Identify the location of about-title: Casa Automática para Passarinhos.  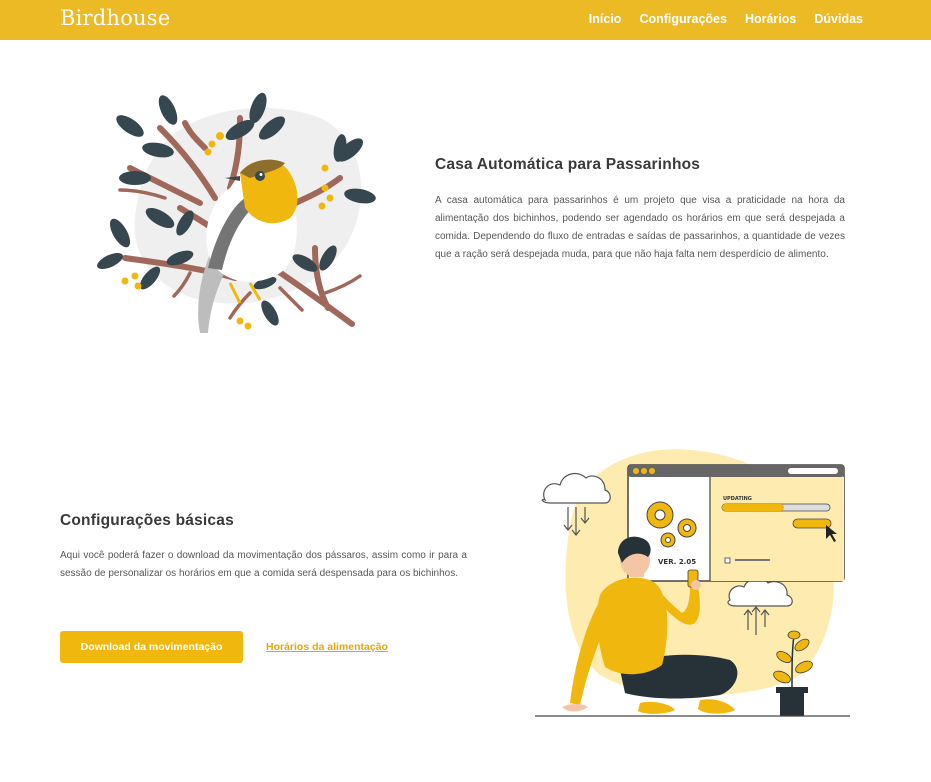
(568, 164).